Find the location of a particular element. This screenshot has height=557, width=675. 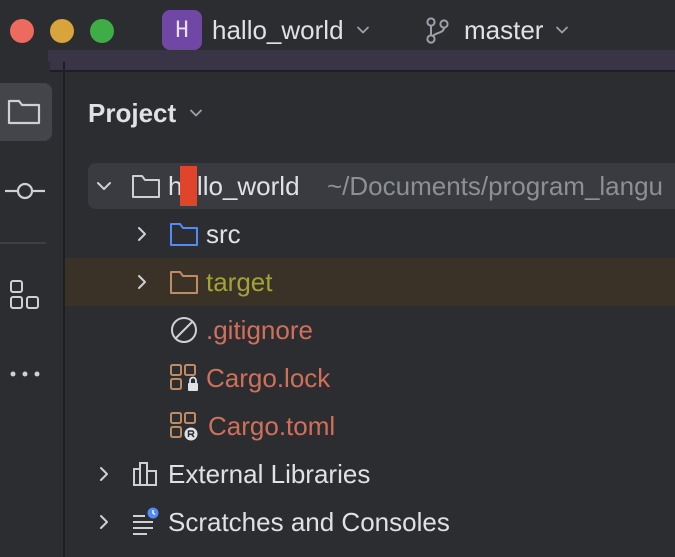

commit-tool-button is located at coordinates (25, 191).